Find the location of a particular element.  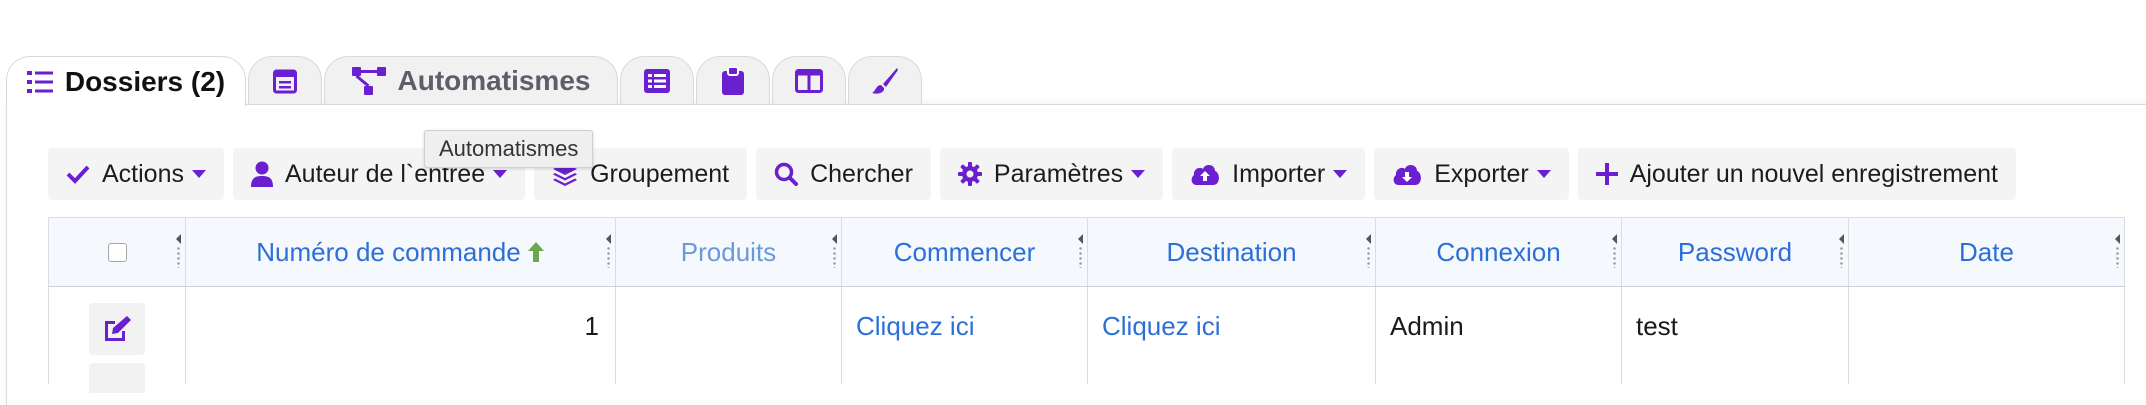

cell-destination: Cliquez ici is located at coordinates (1232, 335).